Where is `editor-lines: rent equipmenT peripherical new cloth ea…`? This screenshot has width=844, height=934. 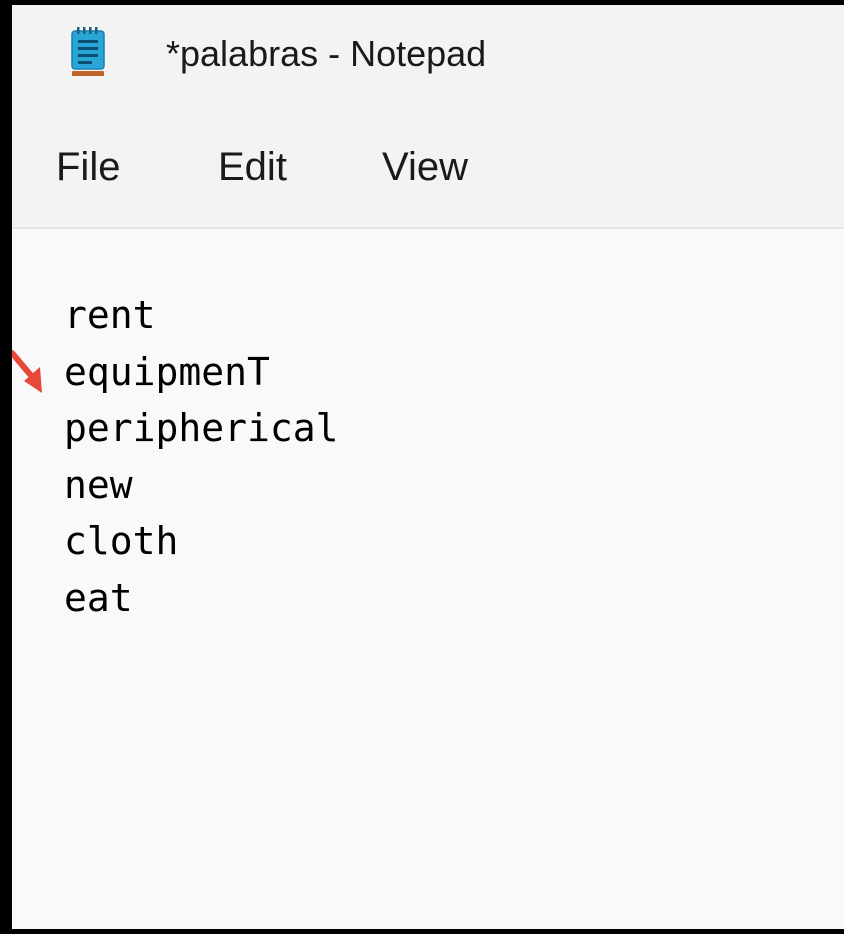 editor-lines: rent equipmenT peripherical new cloth ea… is located at coordinates (201, 456).